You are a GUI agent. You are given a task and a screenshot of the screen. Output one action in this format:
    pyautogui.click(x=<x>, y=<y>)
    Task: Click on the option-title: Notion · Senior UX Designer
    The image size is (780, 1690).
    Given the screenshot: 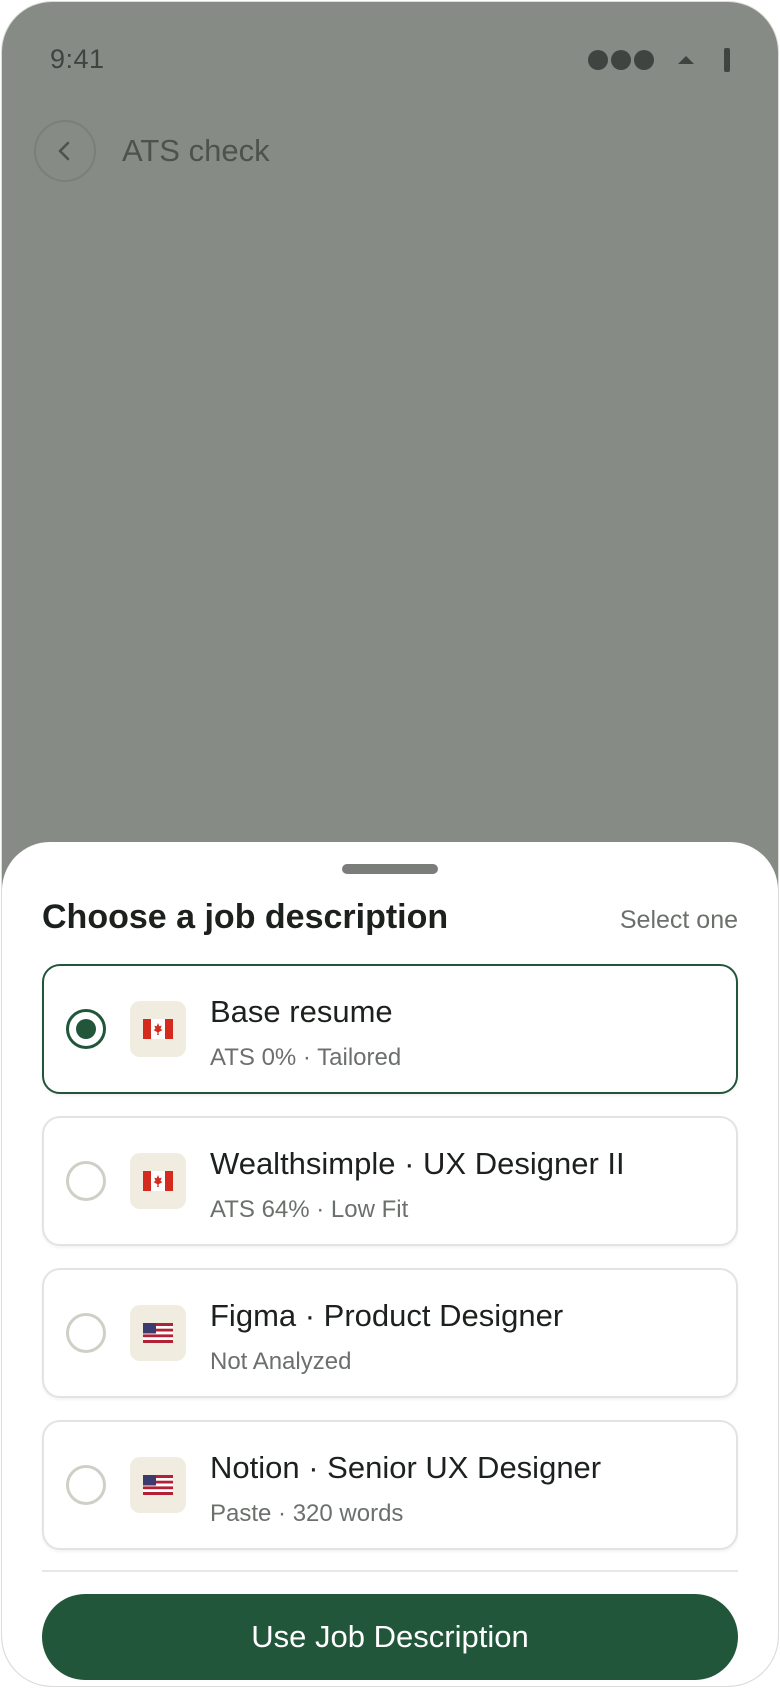 What is the action you would take?
    pyautogui.click(x=406, y=1467)
    